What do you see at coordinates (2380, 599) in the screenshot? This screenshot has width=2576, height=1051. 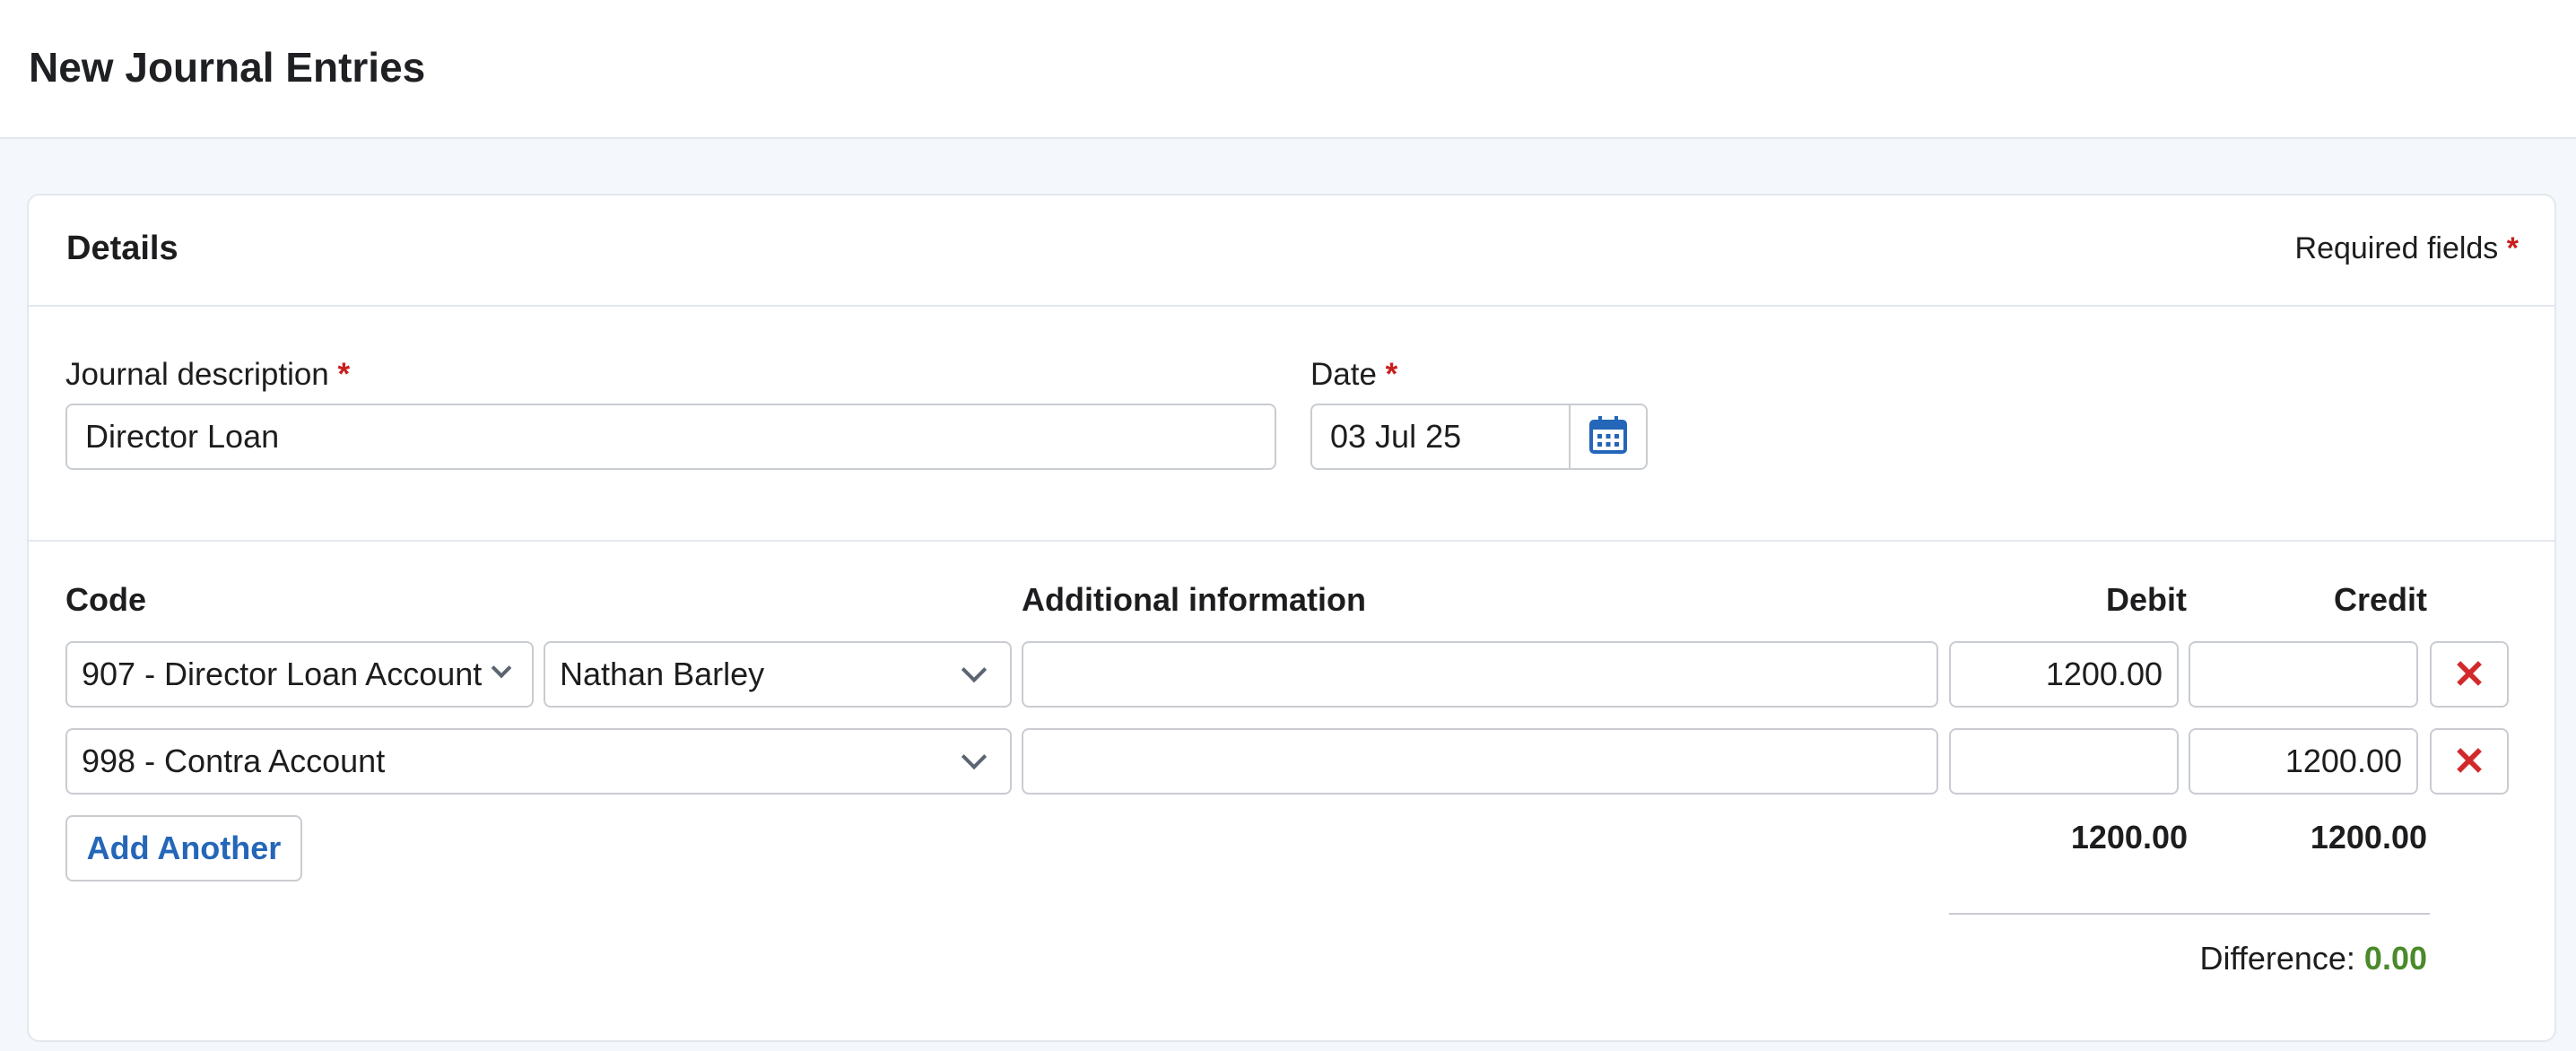 I see `credit-column-header: Credit` at bounding box center [2380, 599].